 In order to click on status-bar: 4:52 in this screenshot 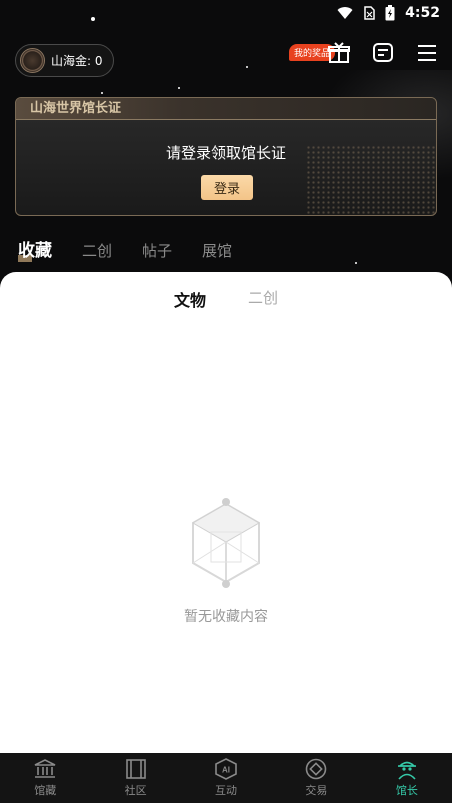, I will do `click(226, 13)`.